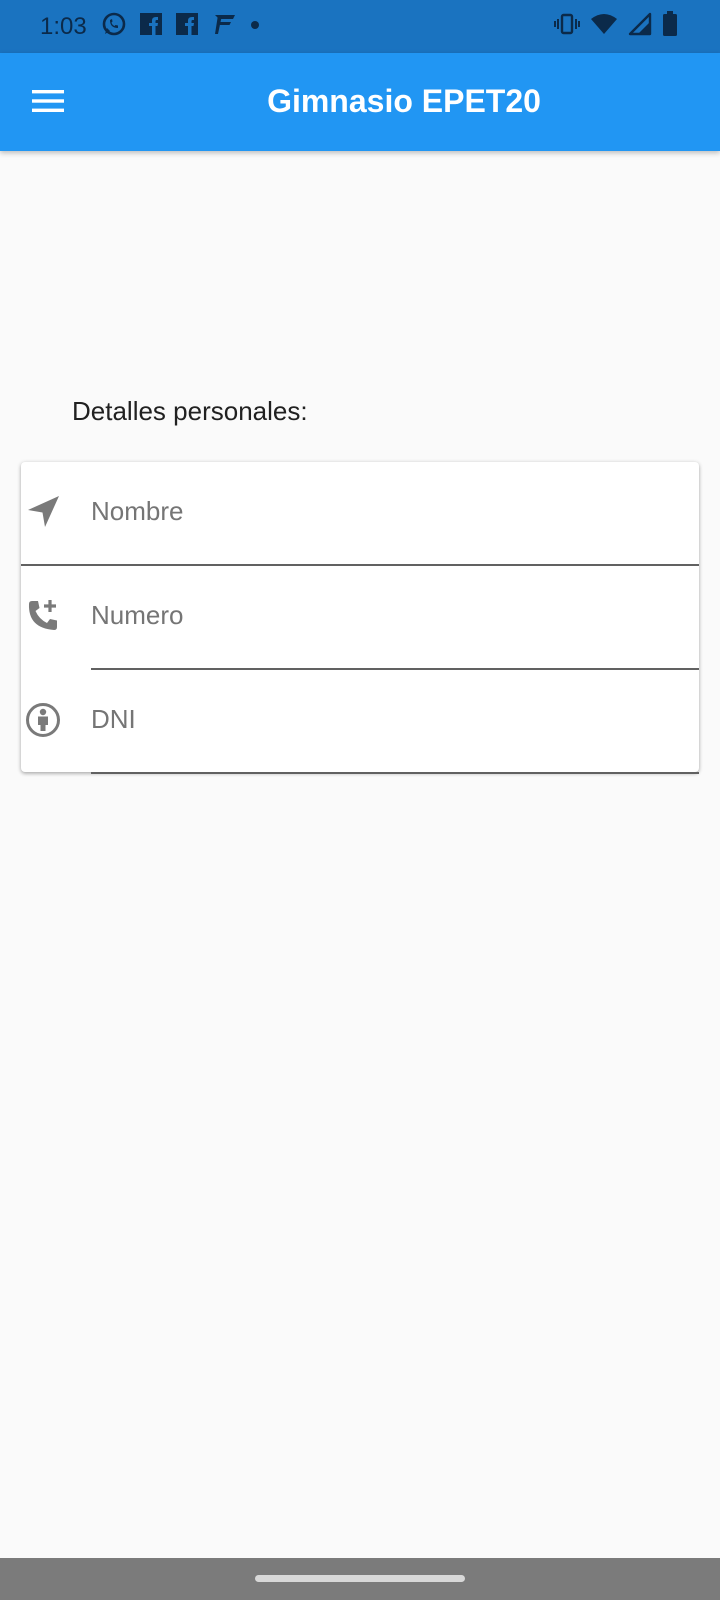  I want to click on app-title: Gimnasio EPET20, so click(404, 101).